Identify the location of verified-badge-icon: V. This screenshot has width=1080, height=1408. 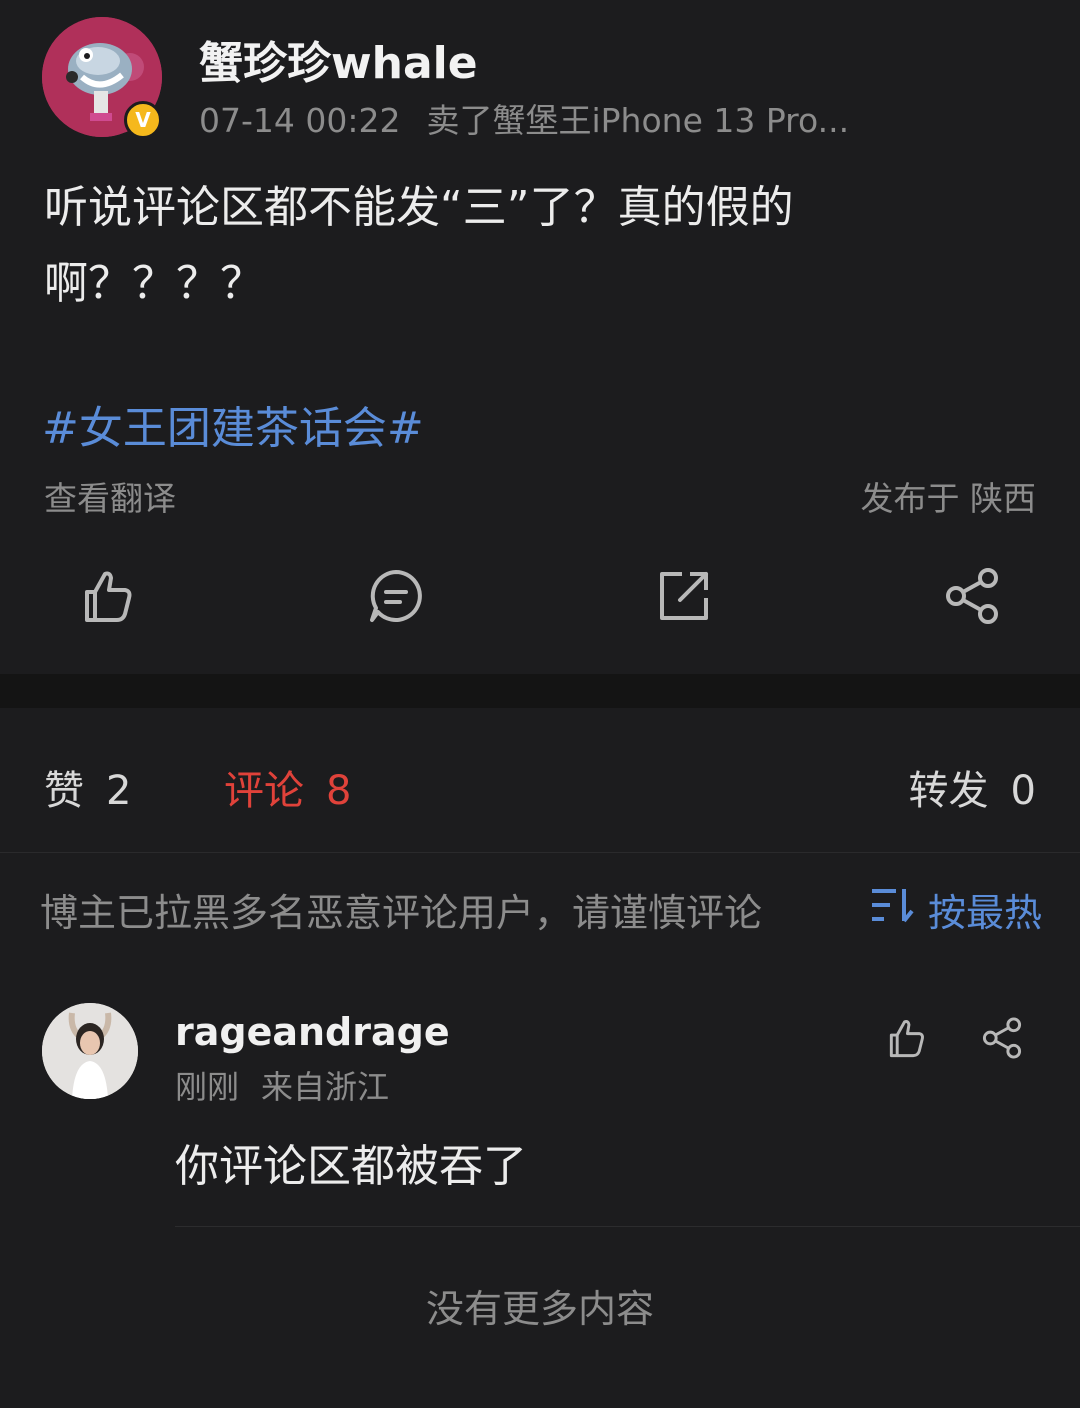
(143, 120).